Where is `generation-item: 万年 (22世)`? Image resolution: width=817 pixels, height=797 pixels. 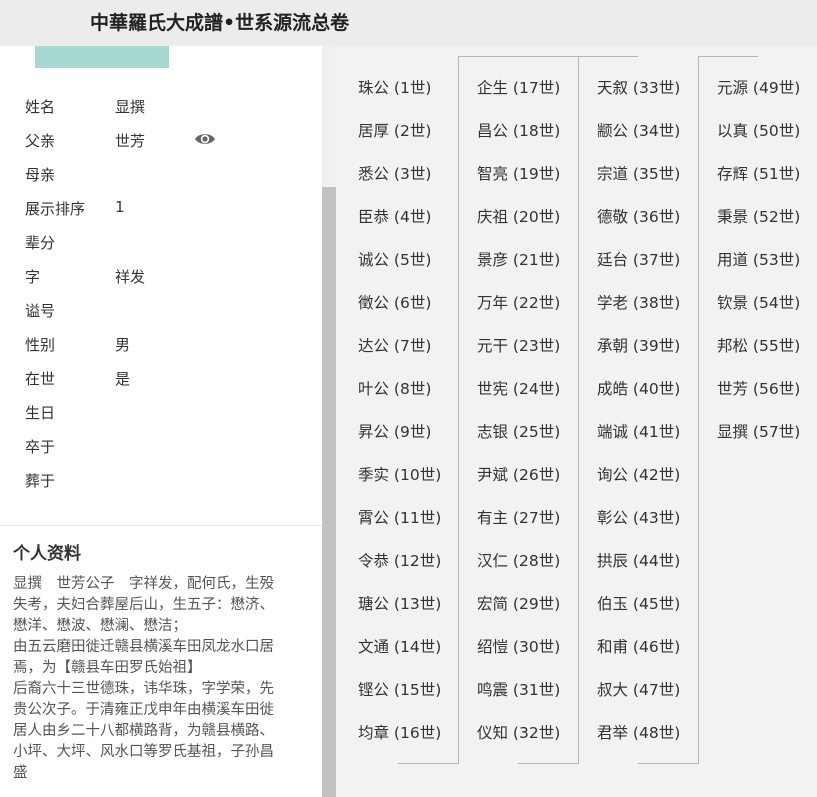
generation-item: 万年 (22世) is located at coordinates (518, 303).